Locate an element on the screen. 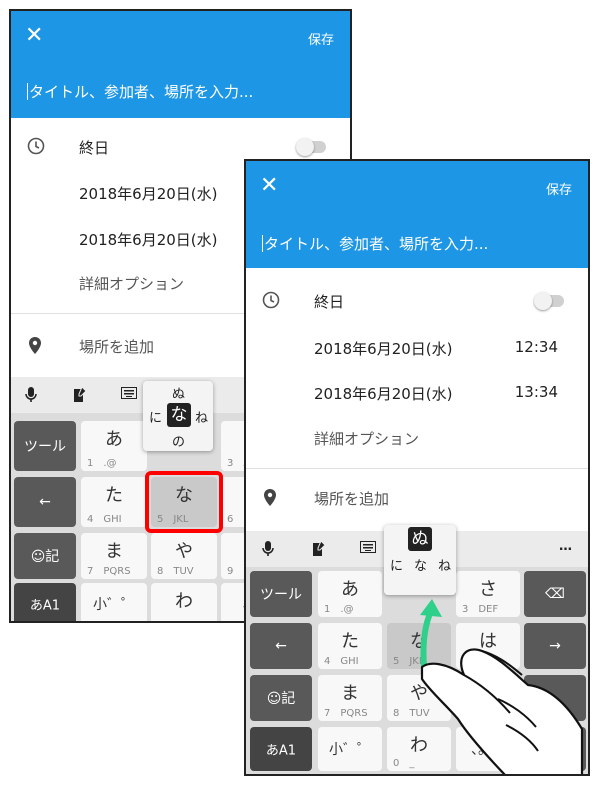 The width and height of the screenshot is (600, 785). popup-top-selected: ぬ is located at coordinates (420, 539).